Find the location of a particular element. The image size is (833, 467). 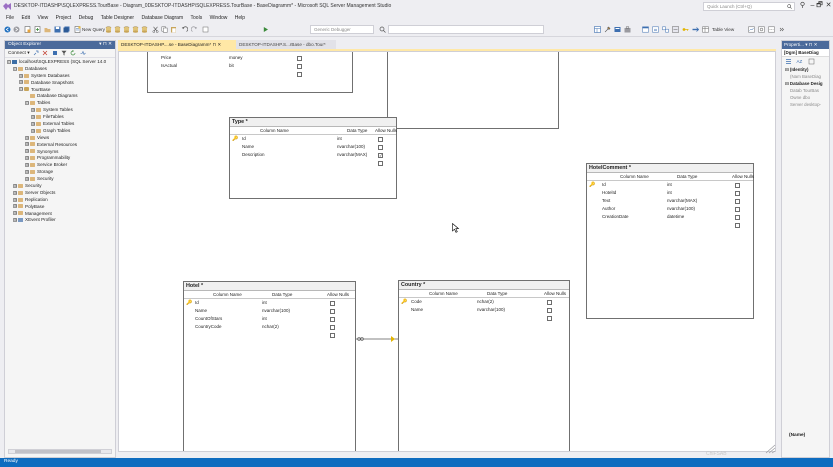

new-query-button: New Query is located at coordinates (93, 29).